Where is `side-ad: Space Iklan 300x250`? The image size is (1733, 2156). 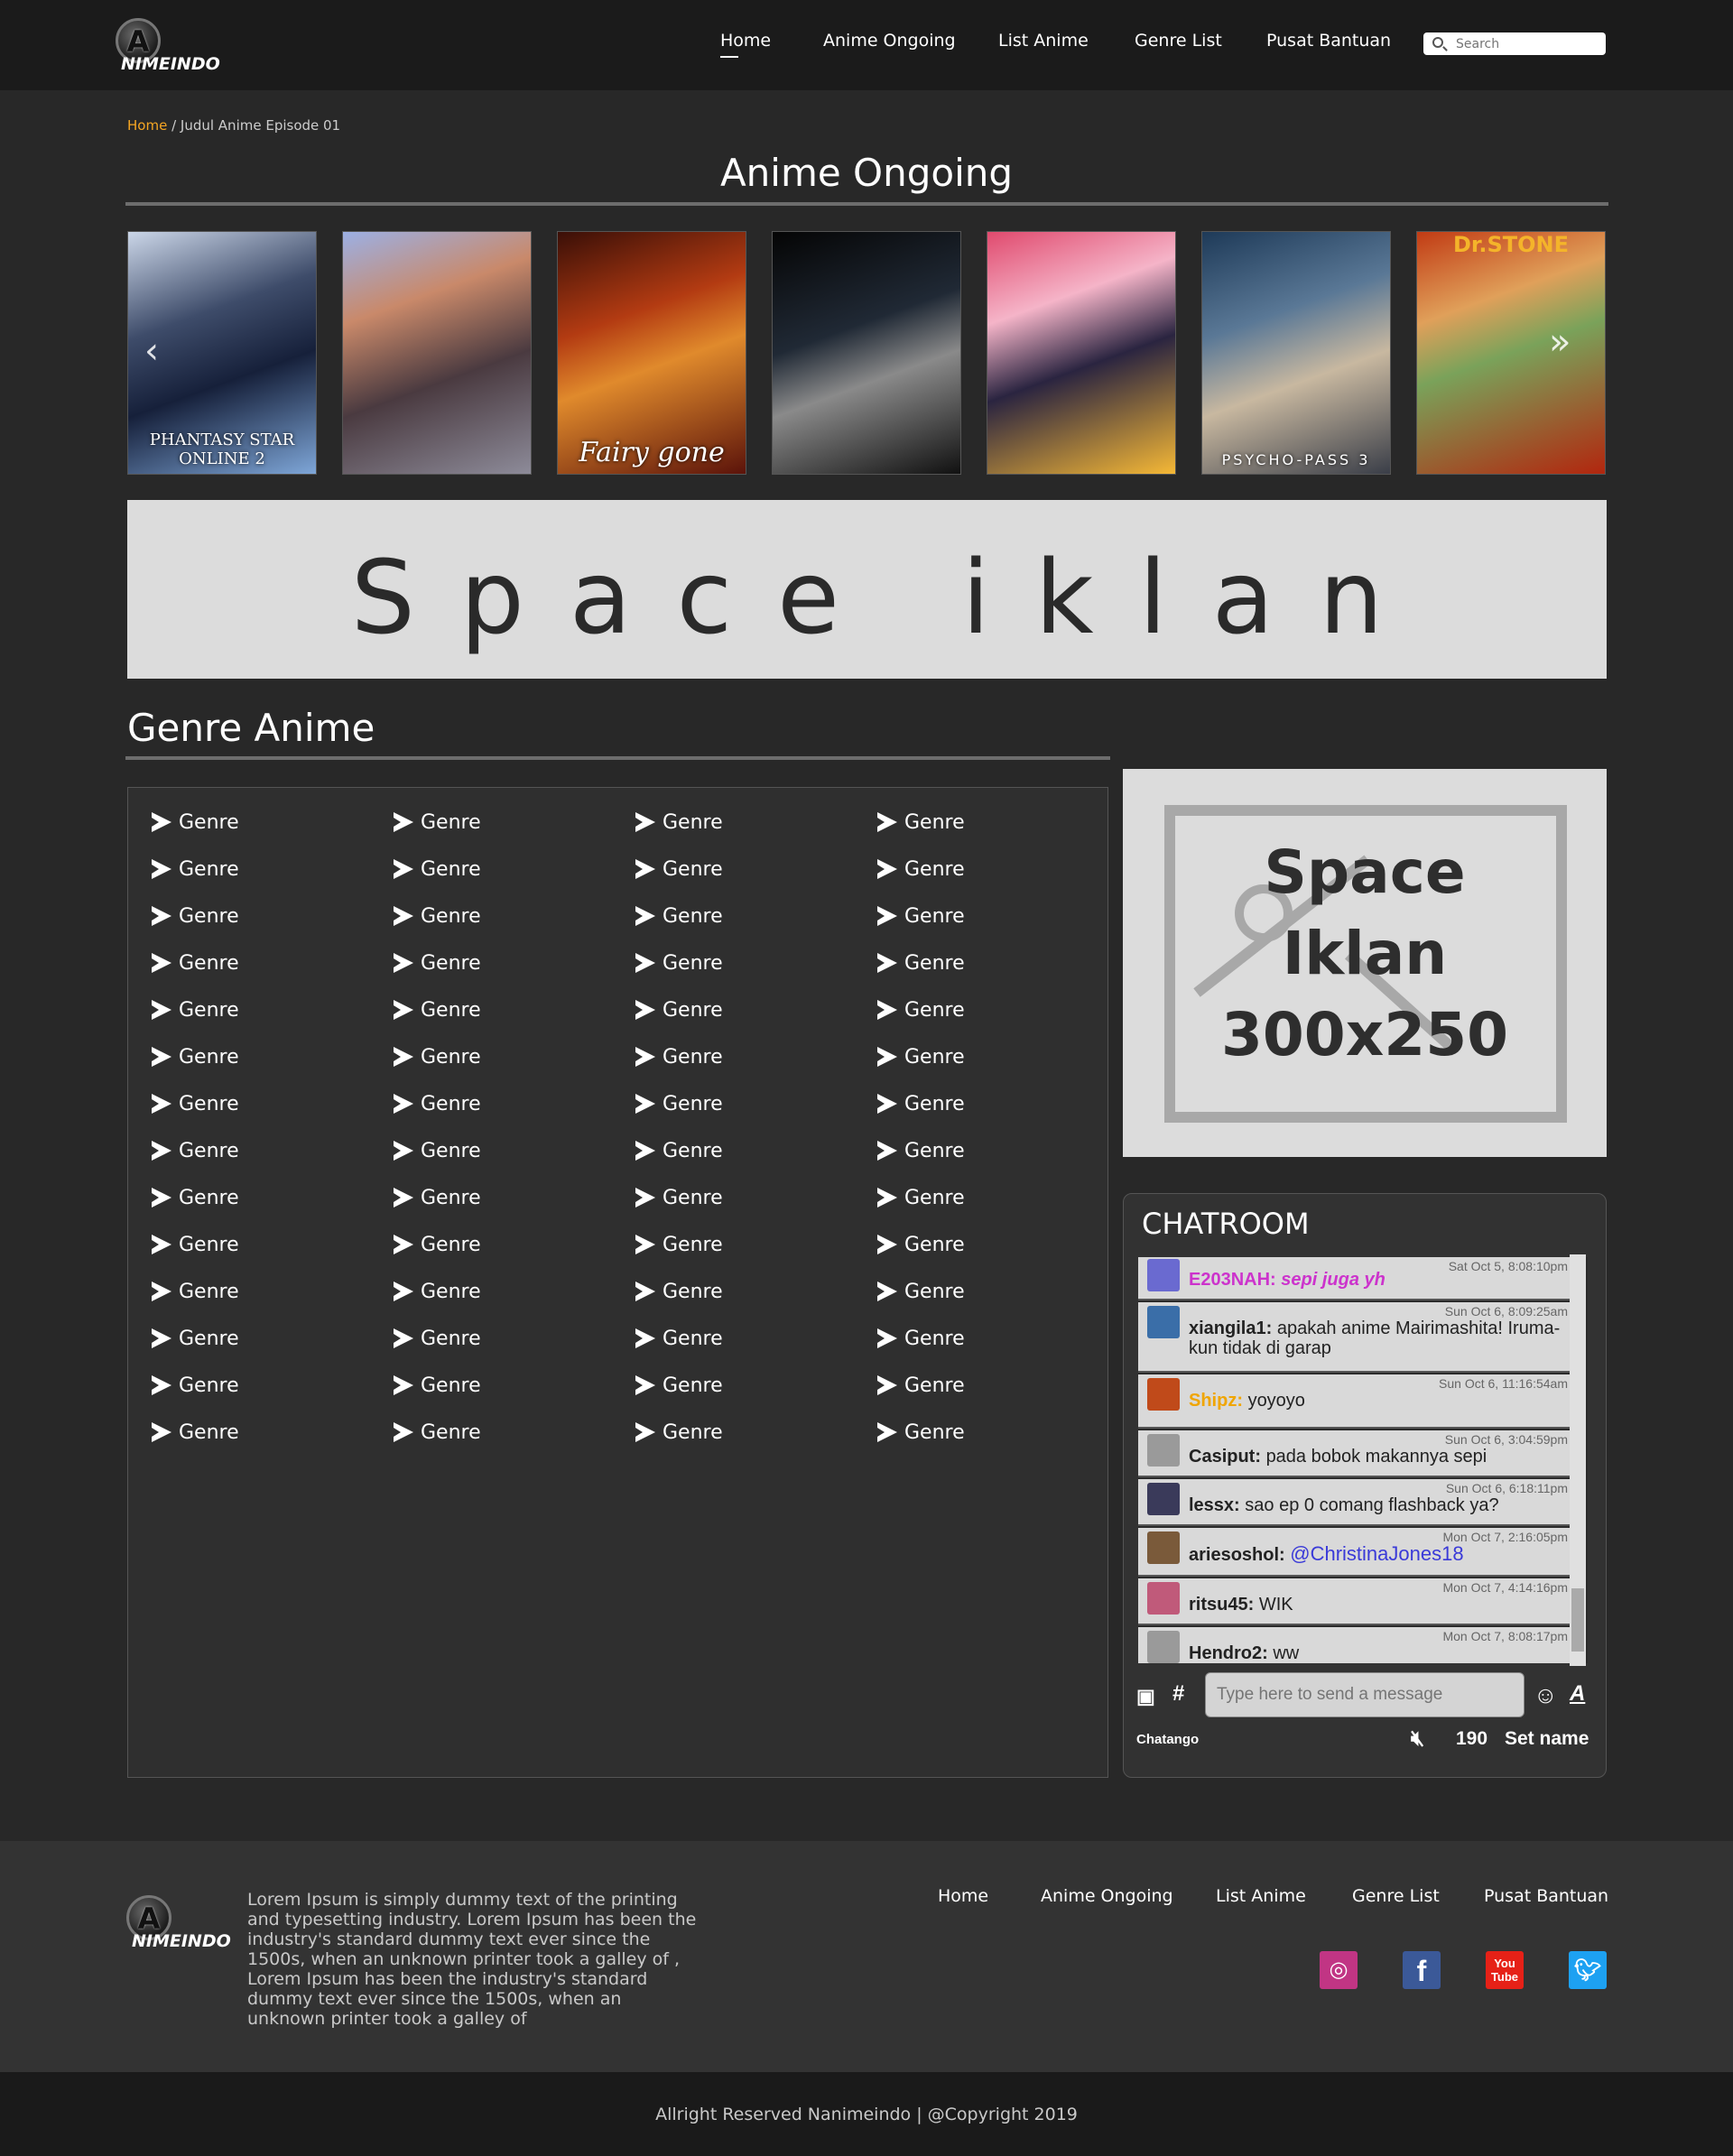 side-ad: Space Iklan 300x250 is located at coordinates (1365, 963).